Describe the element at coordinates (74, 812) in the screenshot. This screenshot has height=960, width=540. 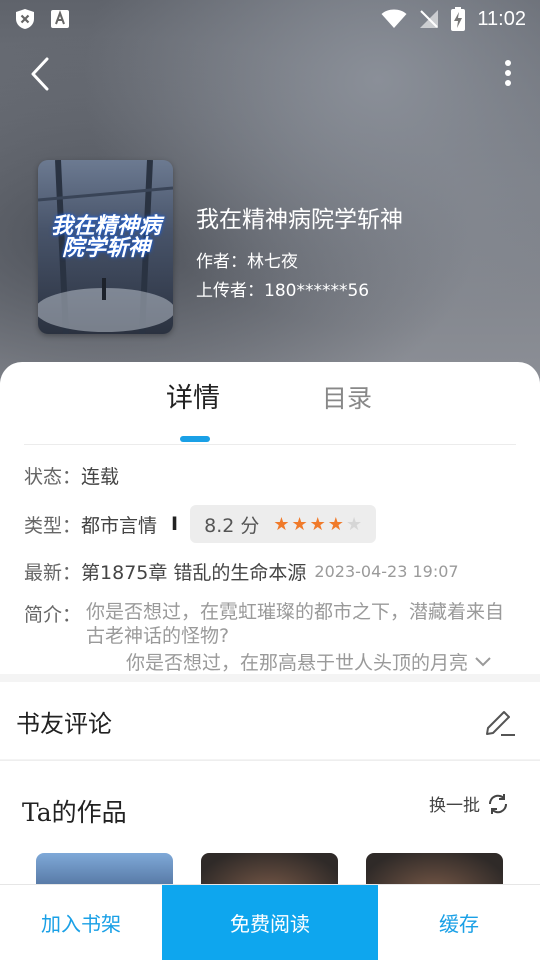
I see `works-title: Ta的作品` at that location.